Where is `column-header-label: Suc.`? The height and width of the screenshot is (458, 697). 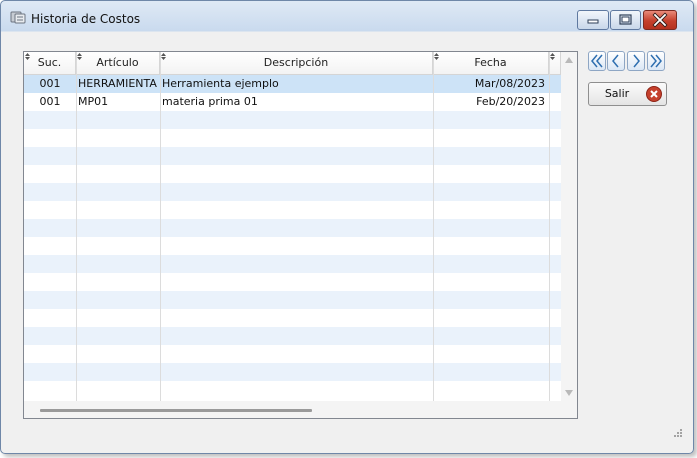 column-header-label: Suc. is located at coordinates (49, 62).